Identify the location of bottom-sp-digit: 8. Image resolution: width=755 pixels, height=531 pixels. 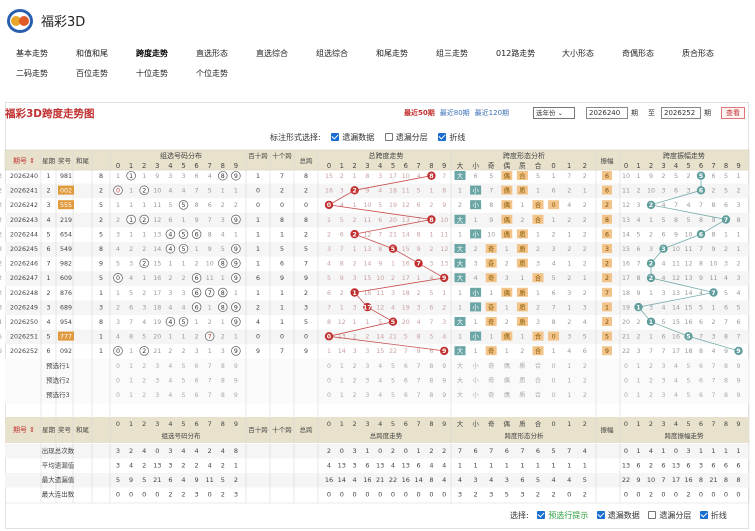
(431, 424).